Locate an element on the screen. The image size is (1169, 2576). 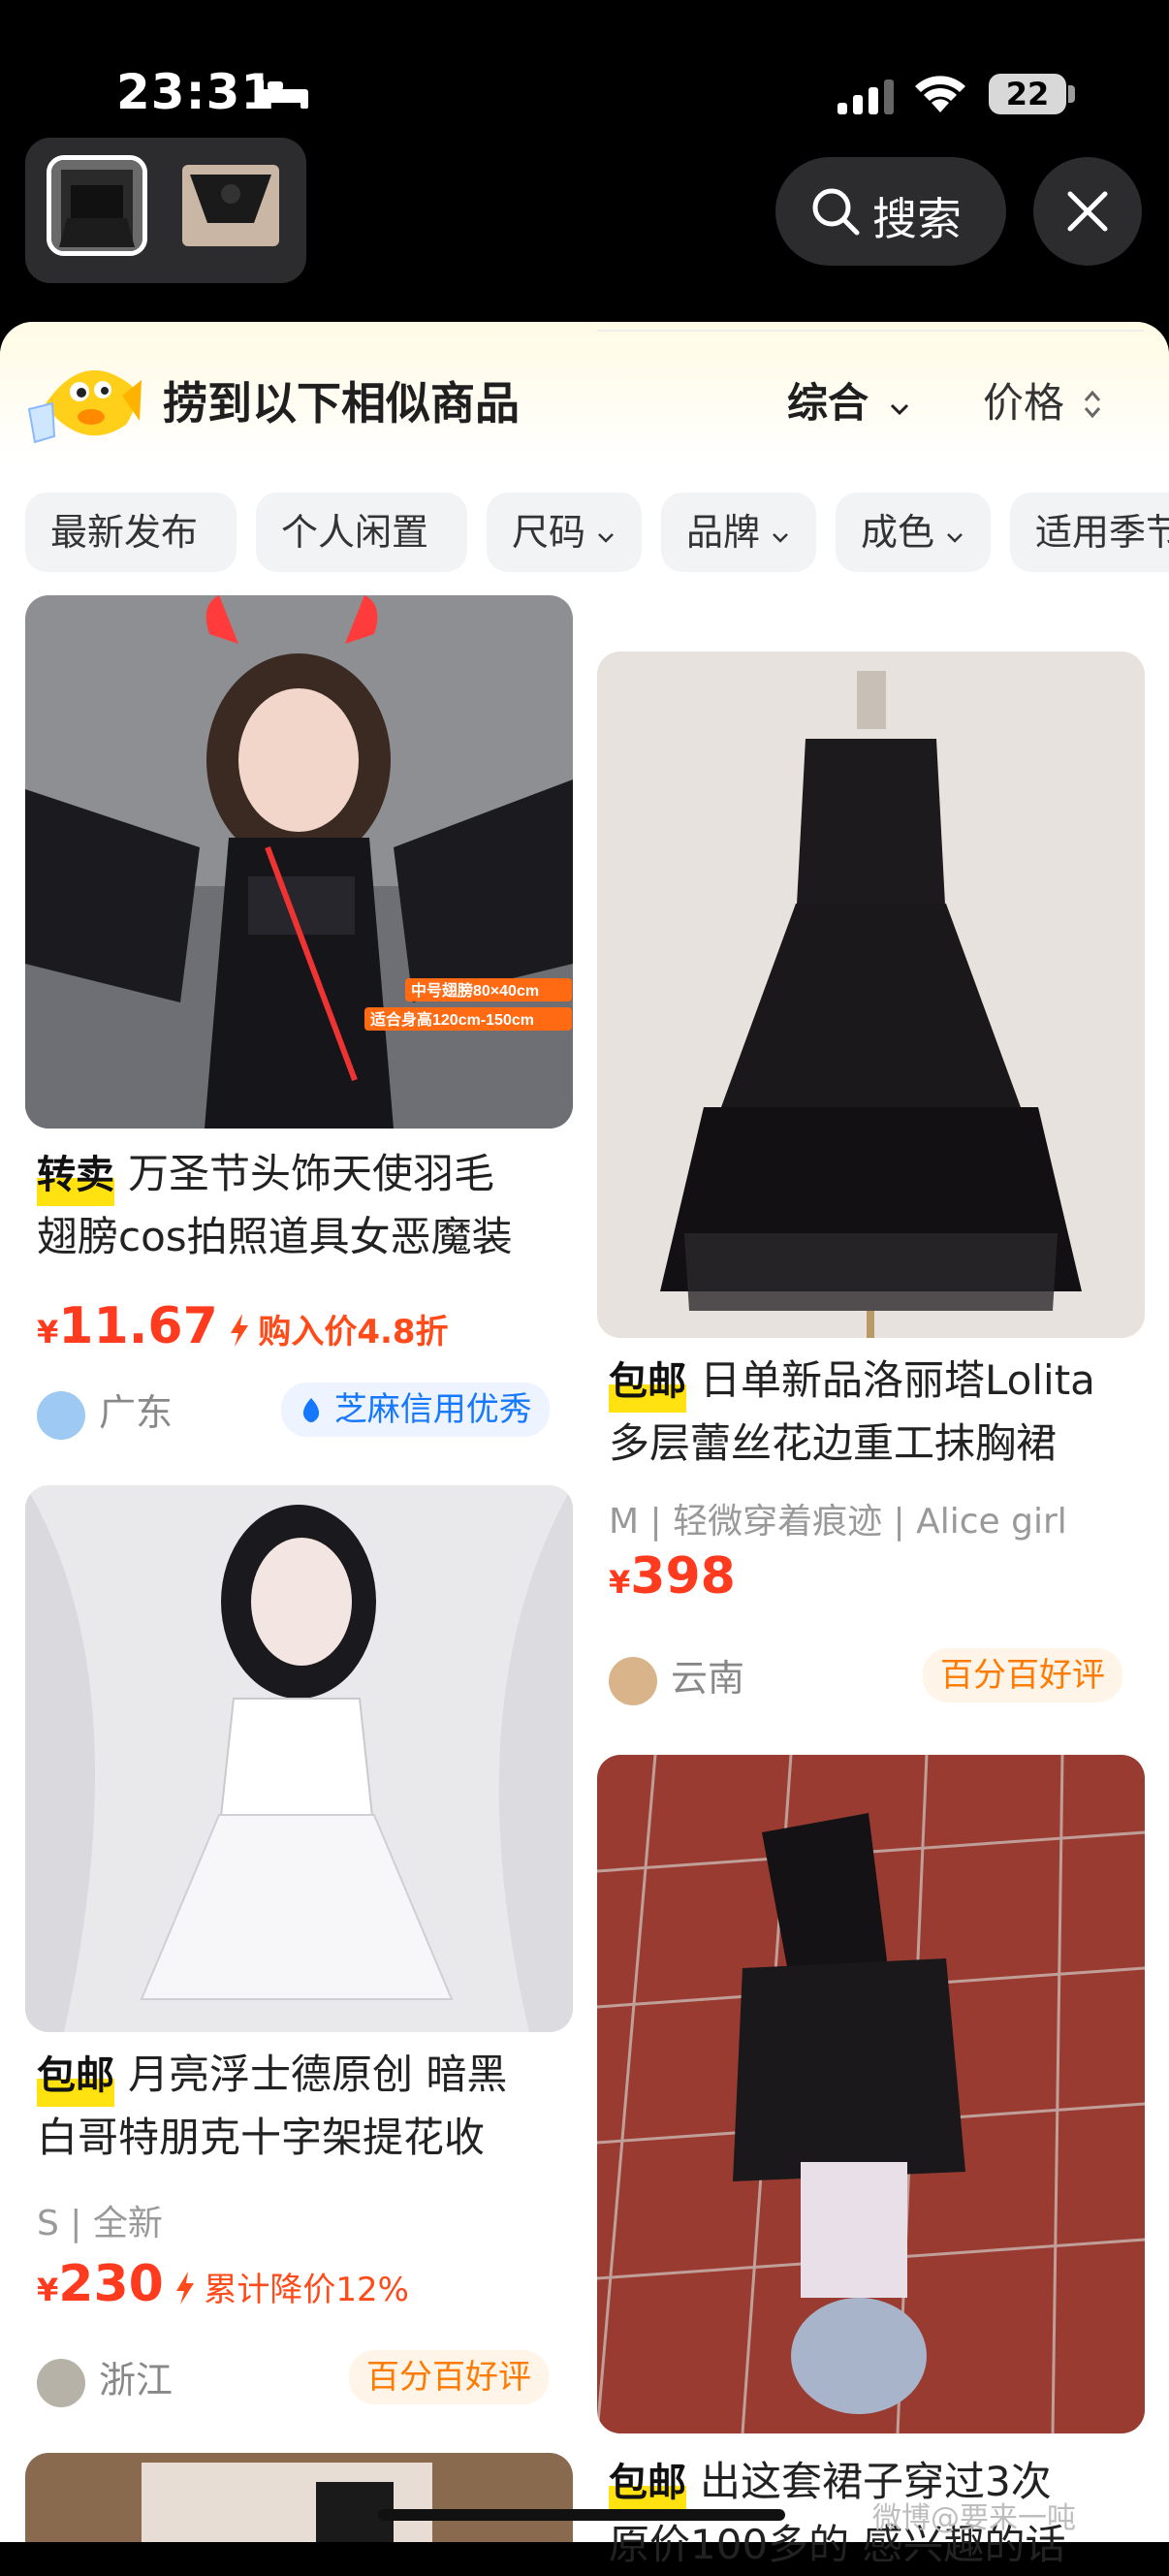
product-title-line1: 万圣节头饰天使羽毛 is located at coordinates (312, 1173).